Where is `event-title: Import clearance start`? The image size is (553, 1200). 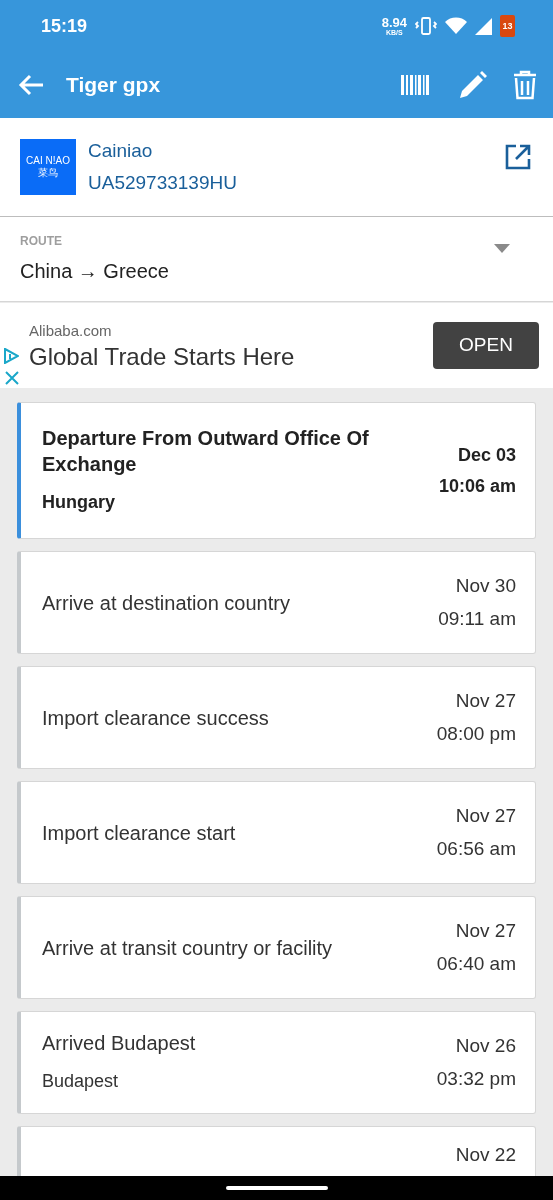
event-title: Import clearance start is located at coordinates (139, 833).